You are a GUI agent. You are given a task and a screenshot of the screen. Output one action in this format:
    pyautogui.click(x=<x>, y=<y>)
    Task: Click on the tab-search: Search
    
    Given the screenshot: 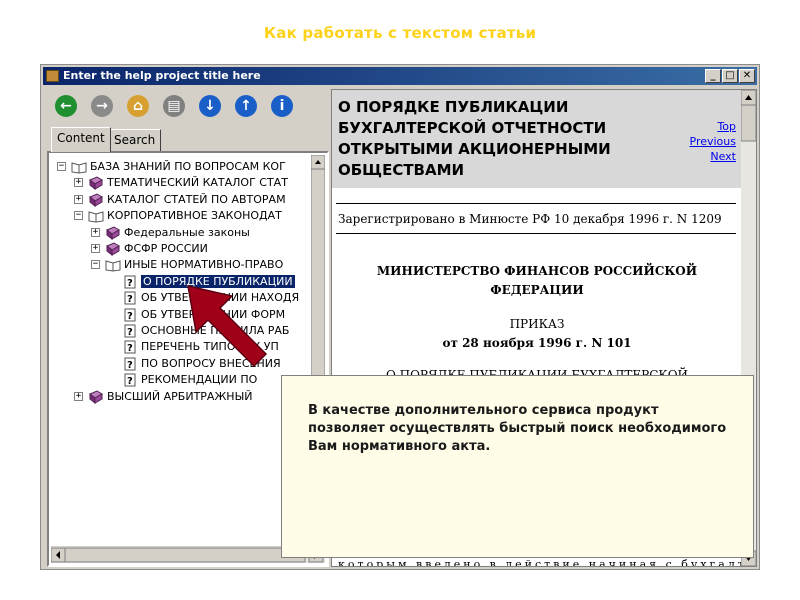 What is the action you would take?
    pyautogui.click(x=135, y=140)
    